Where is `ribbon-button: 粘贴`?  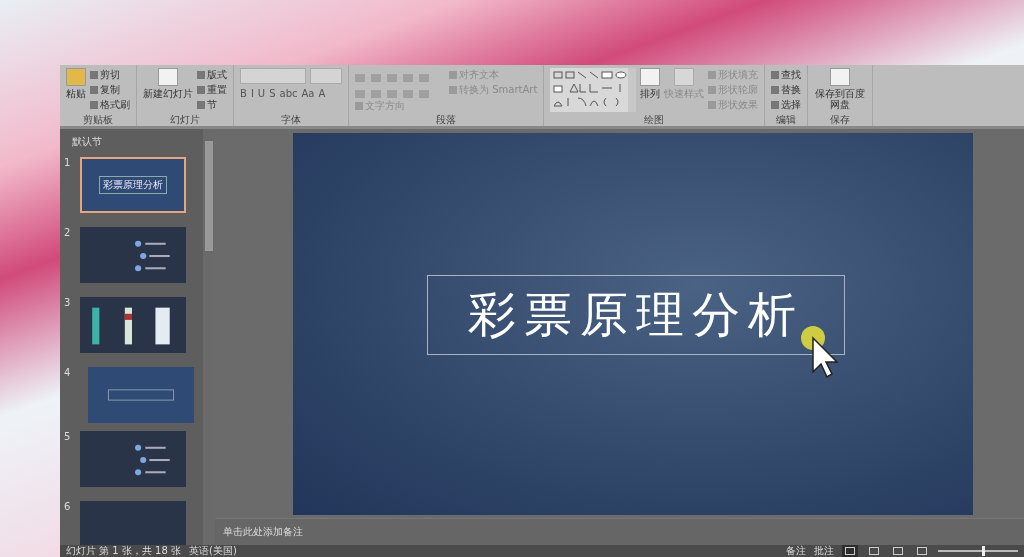
ribbon-button: 粘贴 is located at coordinates (76, 91).